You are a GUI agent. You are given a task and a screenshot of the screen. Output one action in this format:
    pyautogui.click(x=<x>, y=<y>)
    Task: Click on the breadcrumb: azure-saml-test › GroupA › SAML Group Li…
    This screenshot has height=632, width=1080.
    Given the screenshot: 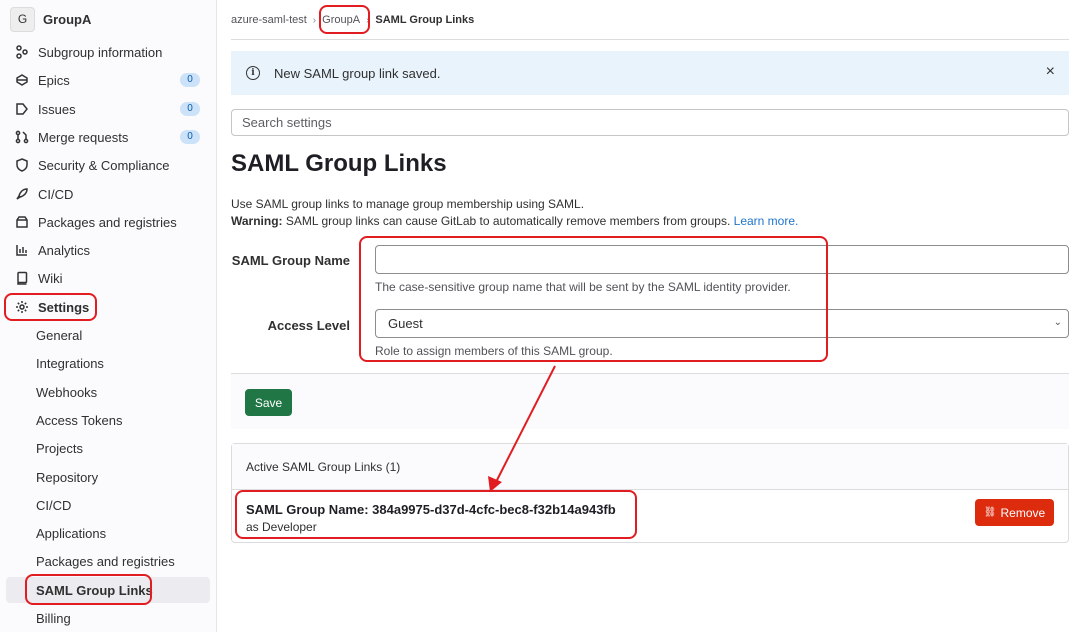 What is the action you would take?
    pyautogui.click(x=352, y=20)
    